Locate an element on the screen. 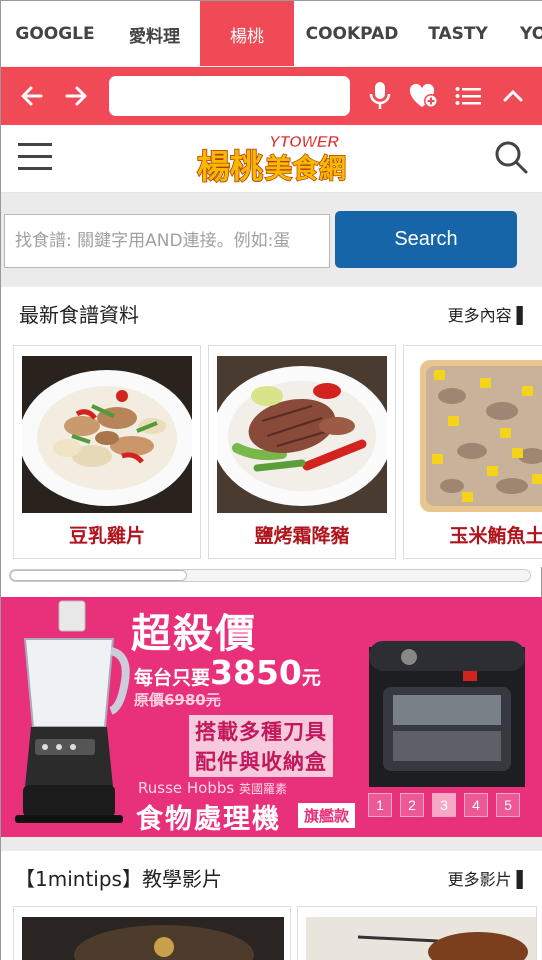 The image size is (542, 960). browser-toolbar is located at coordinates (271, 96).